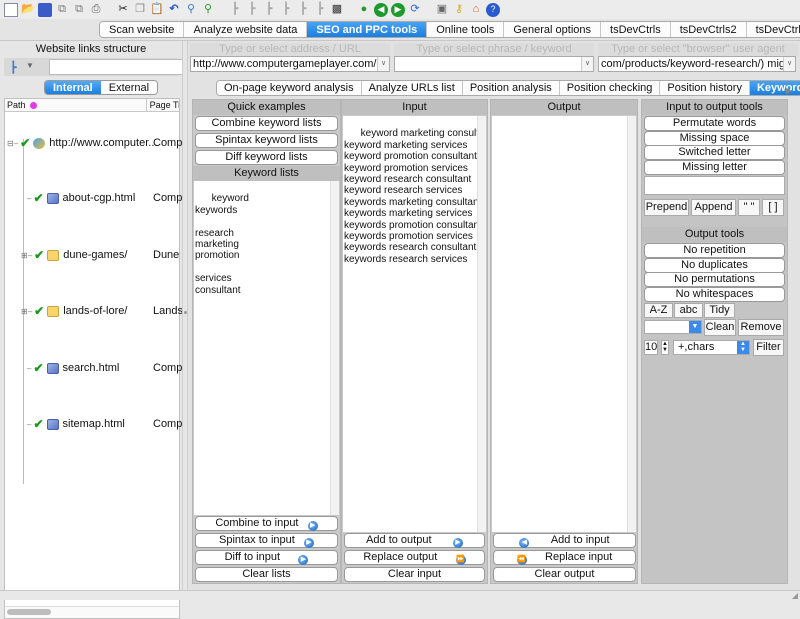 The height and width of the screenshot is (619, 800). What do you see at coordinates (129, 87) in the screenshot?
I see `segment-external: External` at bounding box center [129, 87].